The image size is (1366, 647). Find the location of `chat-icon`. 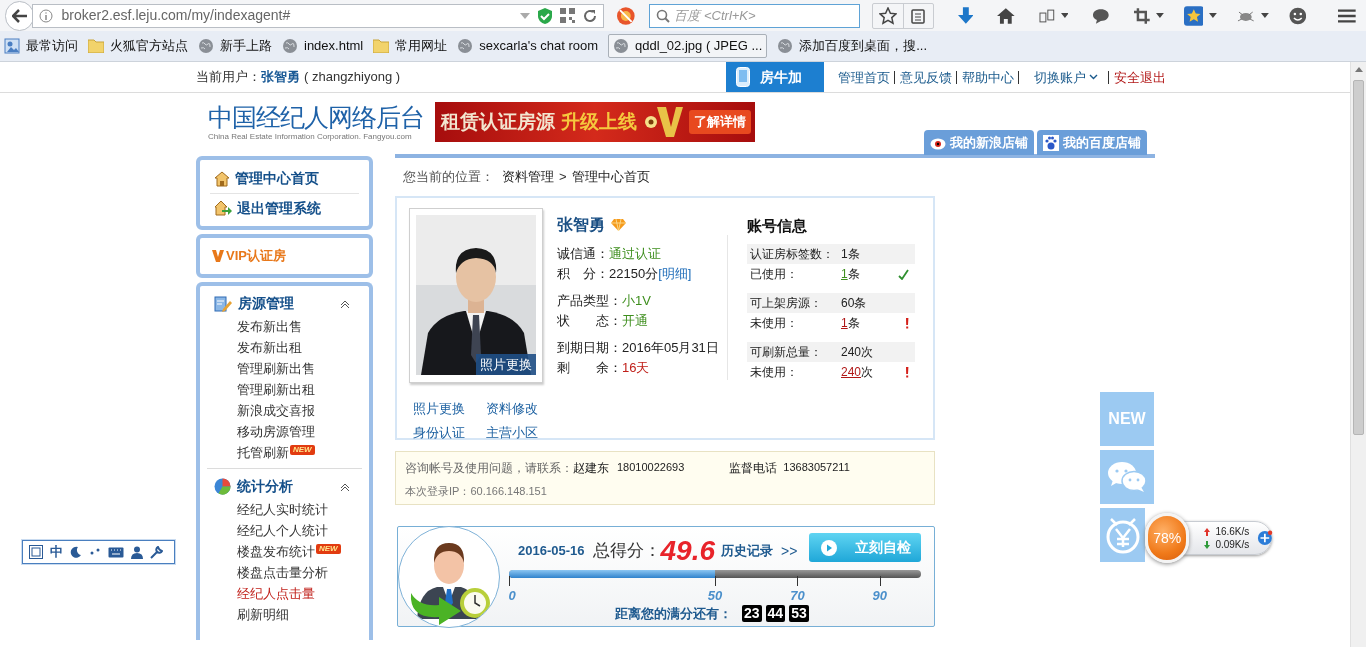

chat-icon is located at coordinates (1101, 15).